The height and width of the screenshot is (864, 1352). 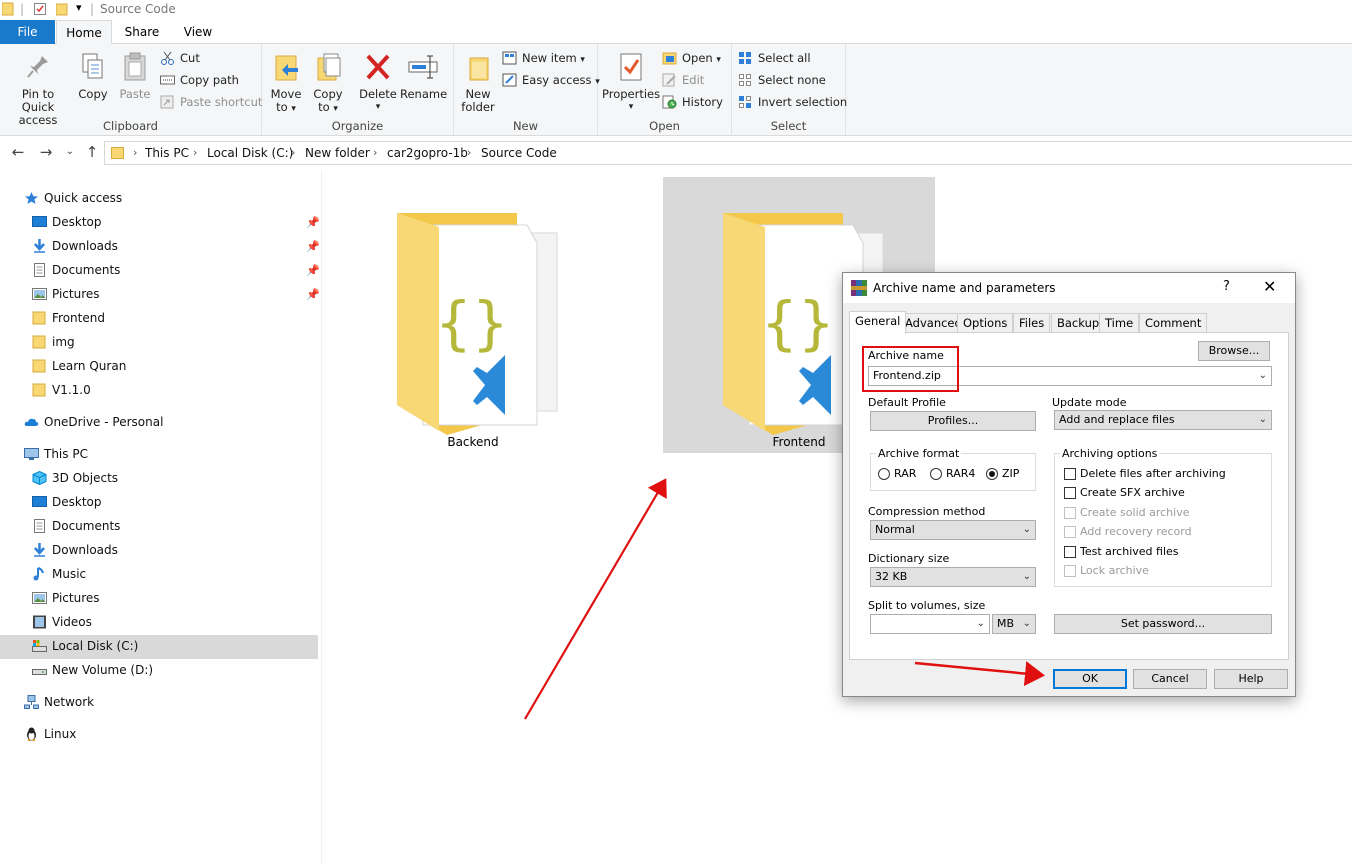 I want to click on recent-locations-chevron-icon: ⌄, so click(x=70, y=151).